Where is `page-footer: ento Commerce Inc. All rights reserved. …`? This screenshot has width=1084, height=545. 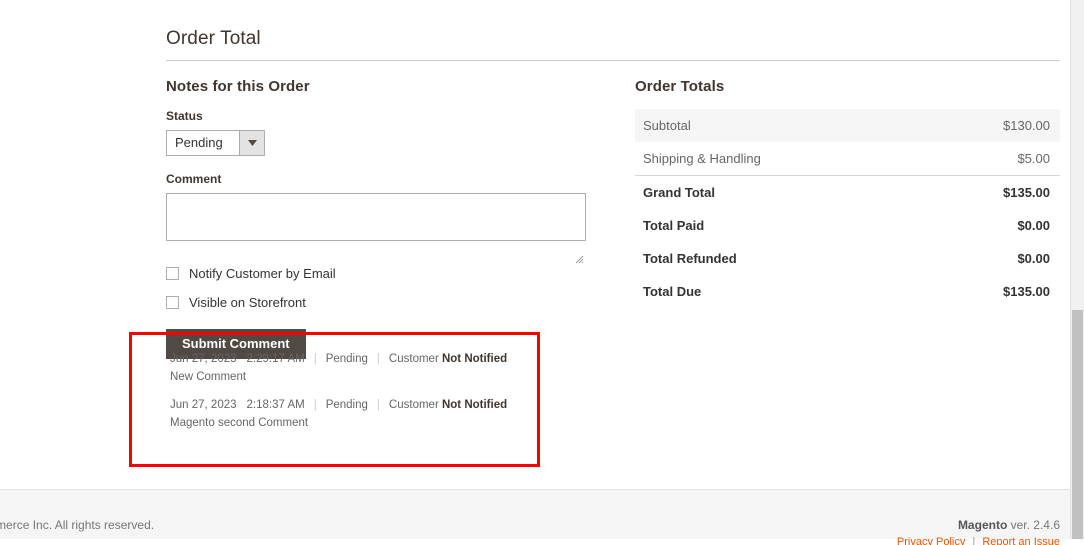
page-footer: ento Commerce Inc. All rights reserved. … is located at coordinates (535, 517).